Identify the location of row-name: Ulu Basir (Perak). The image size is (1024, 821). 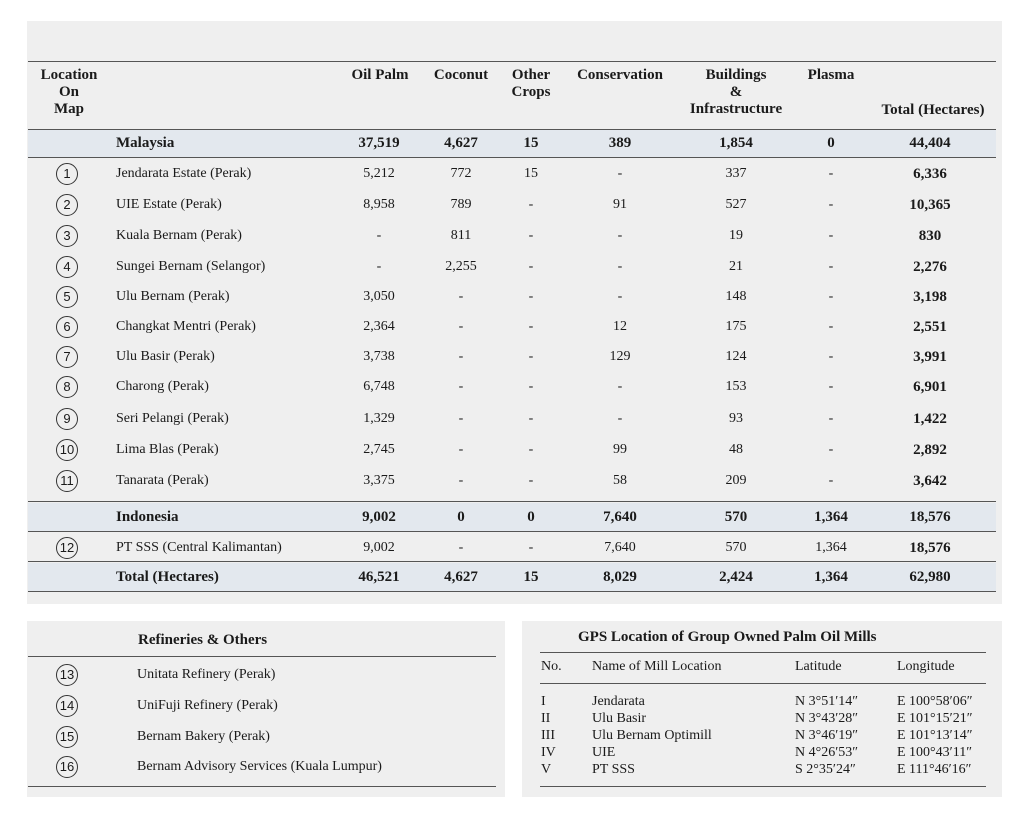
(165, 356).